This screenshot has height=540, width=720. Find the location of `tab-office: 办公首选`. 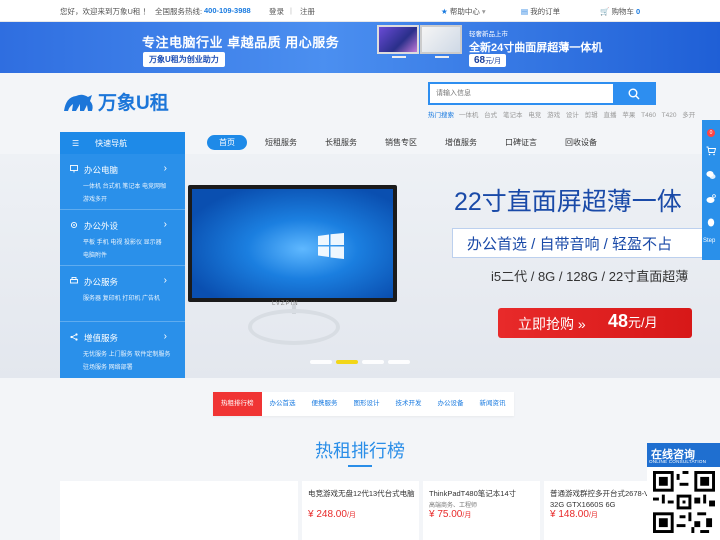

tab-office: 办公首选 is located at coordinates (283, 404).